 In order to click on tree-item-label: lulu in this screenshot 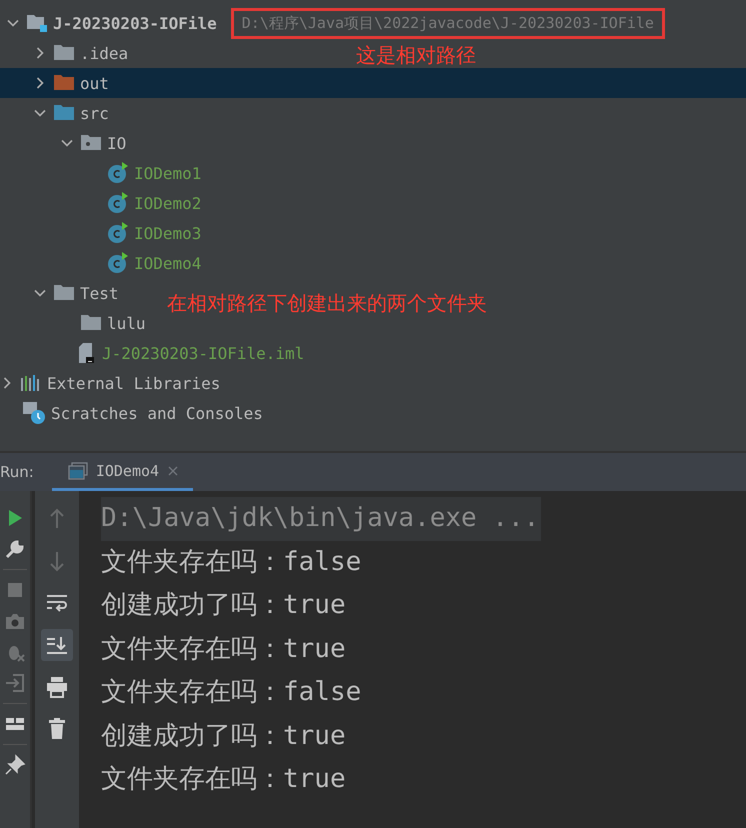, I will do `click(126, 323)`.